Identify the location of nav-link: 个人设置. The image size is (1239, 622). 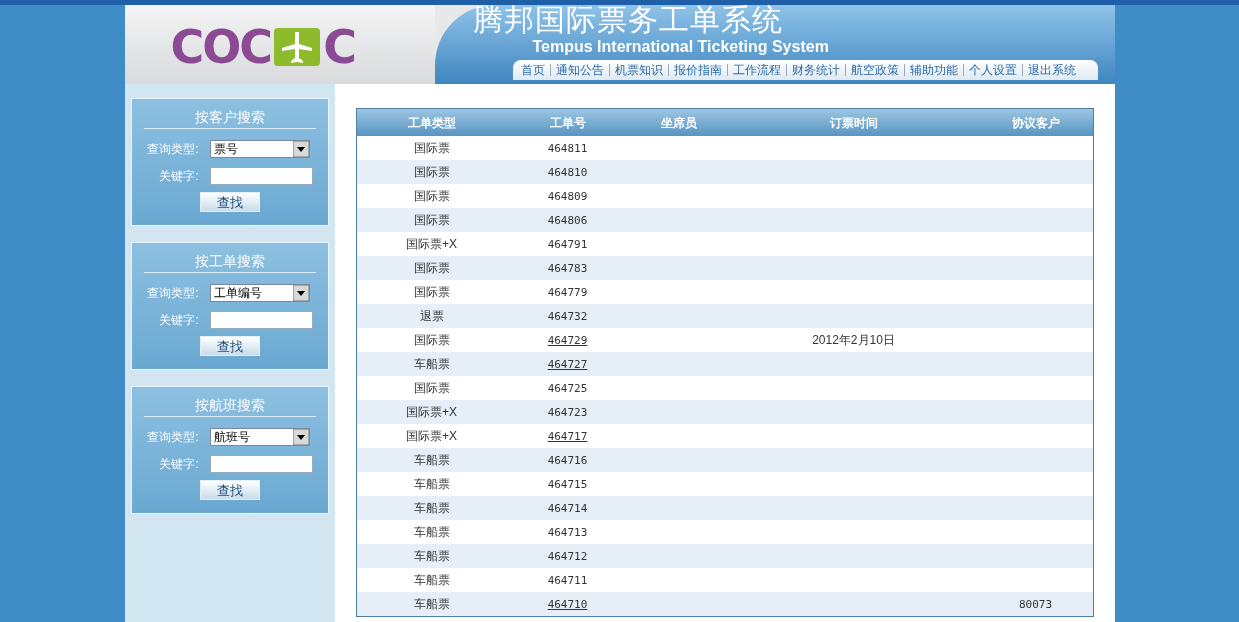
(992, 70).